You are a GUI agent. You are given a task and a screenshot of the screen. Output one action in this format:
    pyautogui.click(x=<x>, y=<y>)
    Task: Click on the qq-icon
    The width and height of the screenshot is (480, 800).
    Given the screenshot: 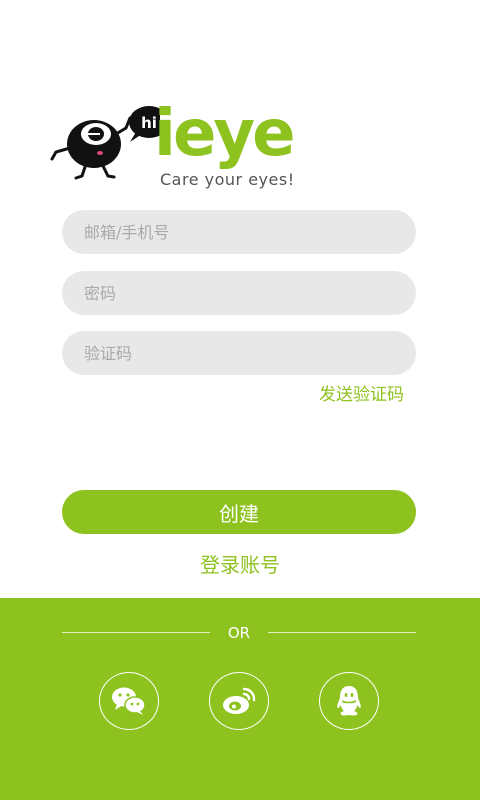 What is the action you would take?
    pyautogui.click(x=349, y=701)
    